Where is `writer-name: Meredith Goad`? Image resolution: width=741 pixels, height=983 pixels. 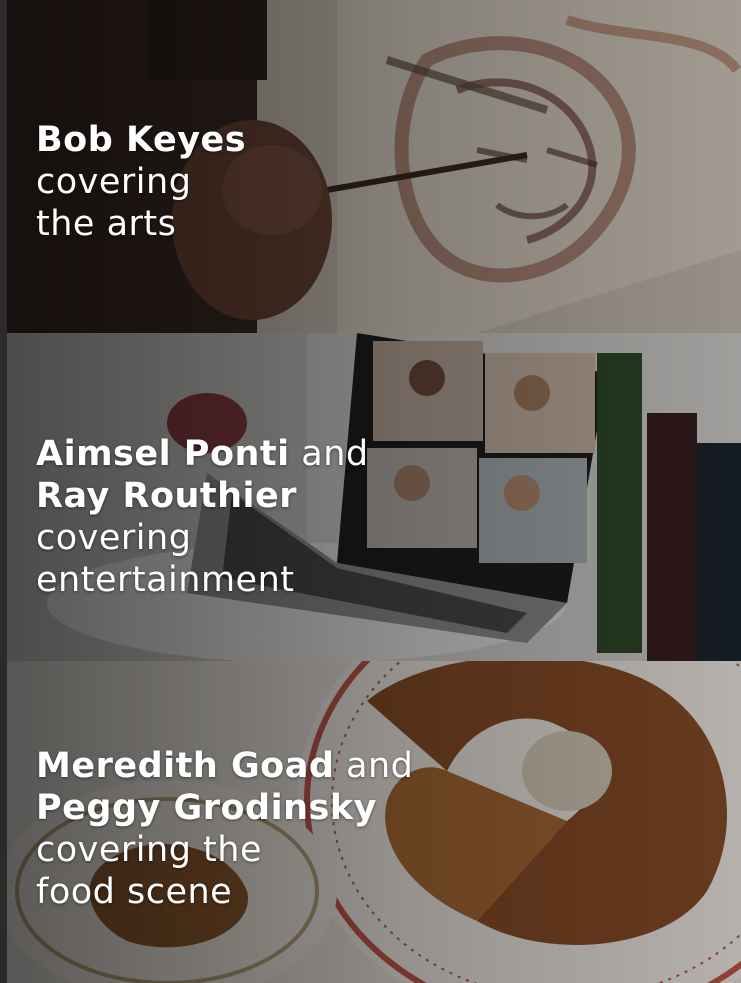 writer-name: Meredith Goad is located at coordinates (185, 766).